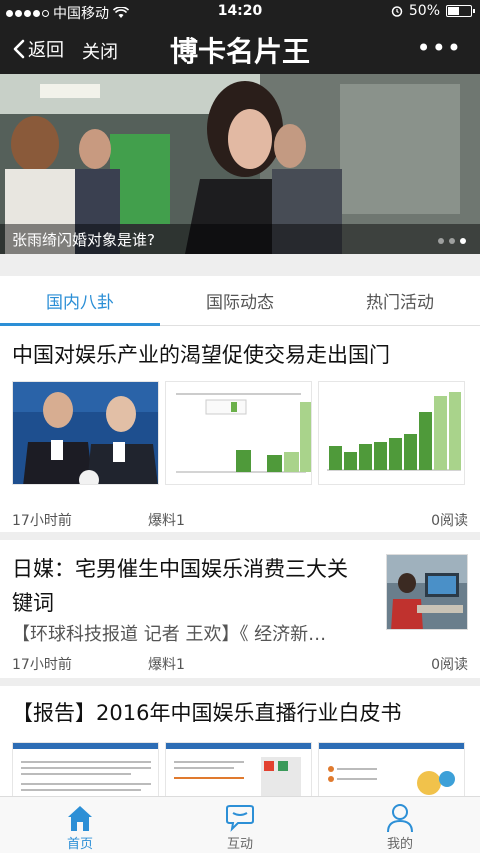  I want to click on article-thumbnails, so click(238, 433).